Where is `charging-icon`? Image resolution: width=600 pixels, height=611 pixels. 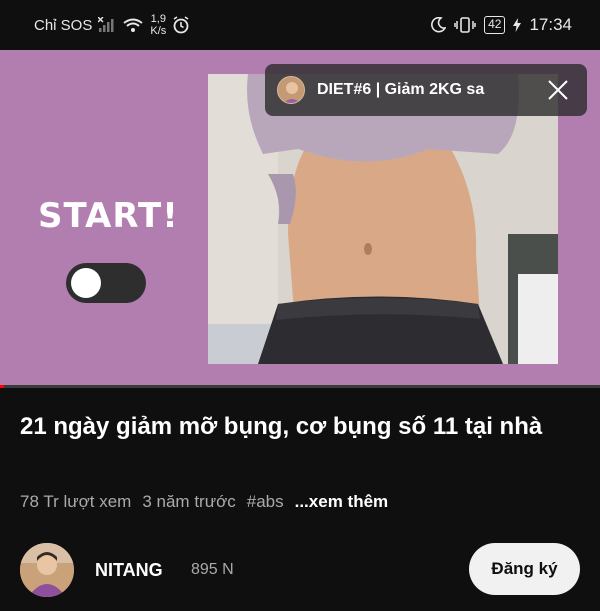 charging-icon is located at coordinates (517, 25).